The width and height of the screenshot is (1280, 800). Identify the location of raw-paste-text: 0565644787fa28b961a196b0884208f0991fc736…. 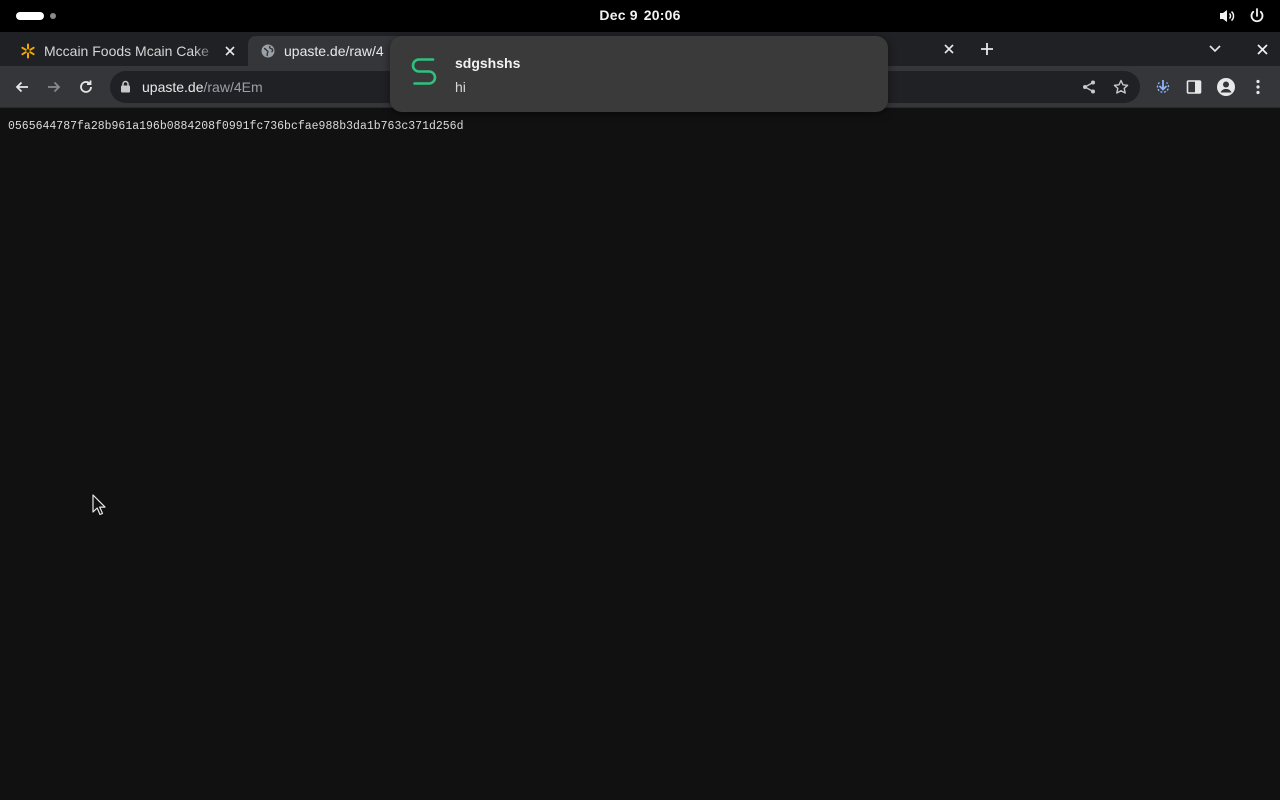
(236, 126).